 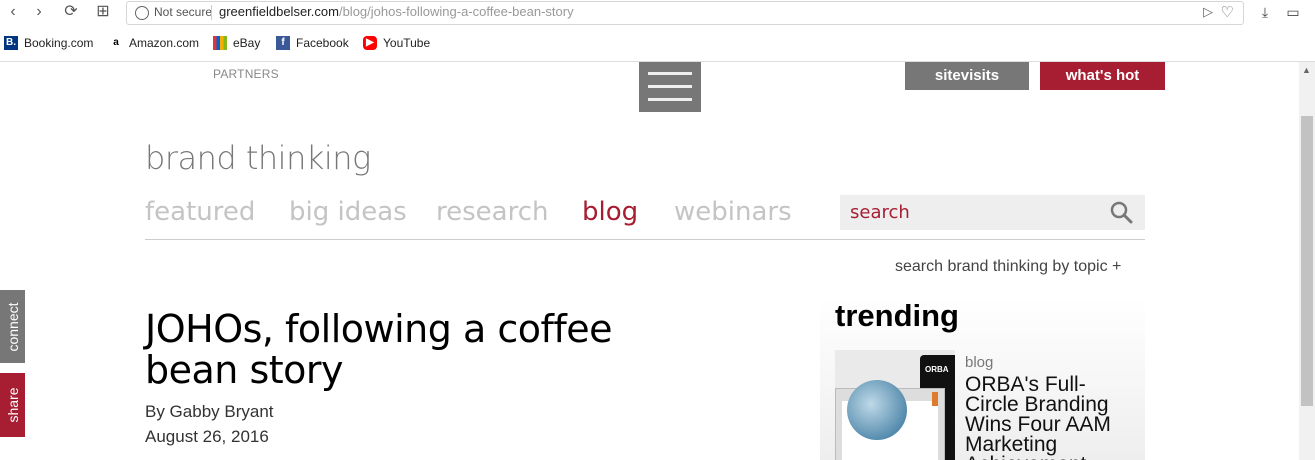 I want to click on bookmark-booking: B. Booking.com, so click(x=48, y=43).